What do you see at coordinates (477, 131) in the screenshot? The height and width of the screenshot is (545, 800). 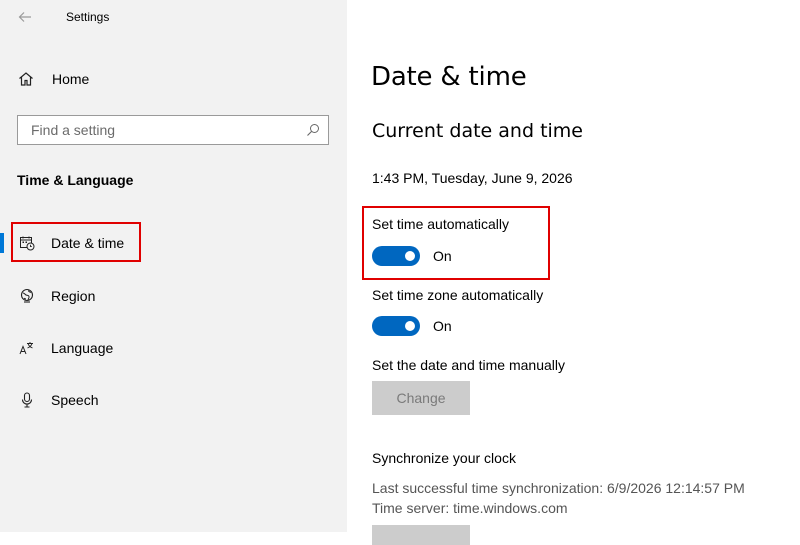 I see `section-subtitle: Current date and time` at bounding box center [477, 131].